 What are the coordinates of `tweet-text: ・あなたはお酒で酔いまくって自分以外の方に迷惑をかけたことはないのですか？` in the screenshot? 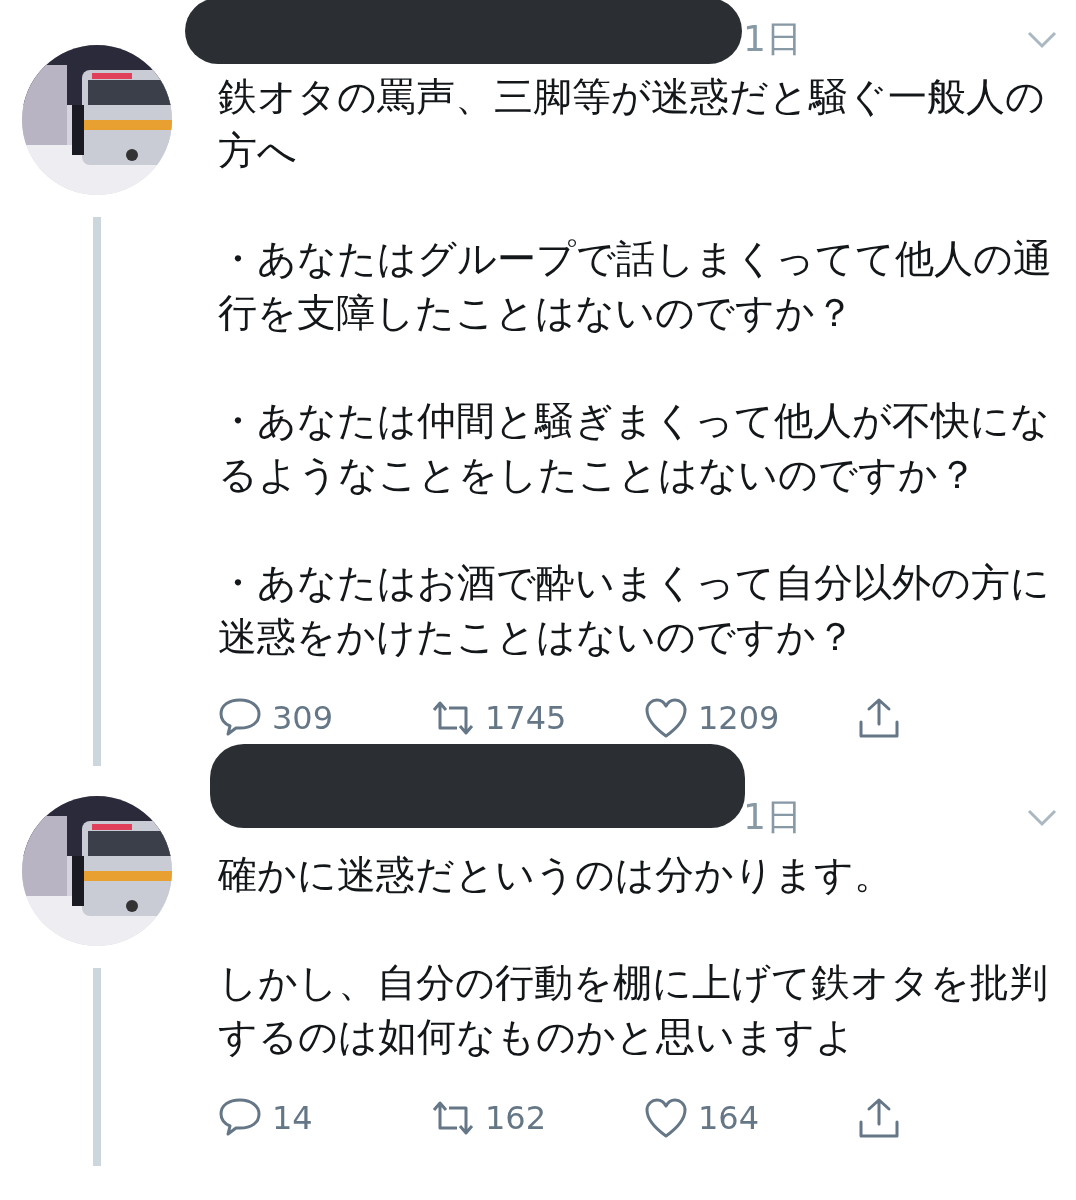 It's located at (634, 610).